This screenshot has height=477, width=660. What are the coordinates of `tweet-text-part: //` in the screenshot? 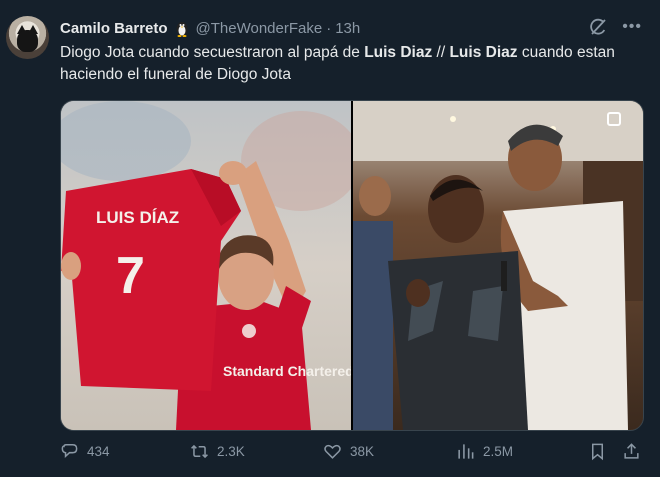 It's located at (441, 52).